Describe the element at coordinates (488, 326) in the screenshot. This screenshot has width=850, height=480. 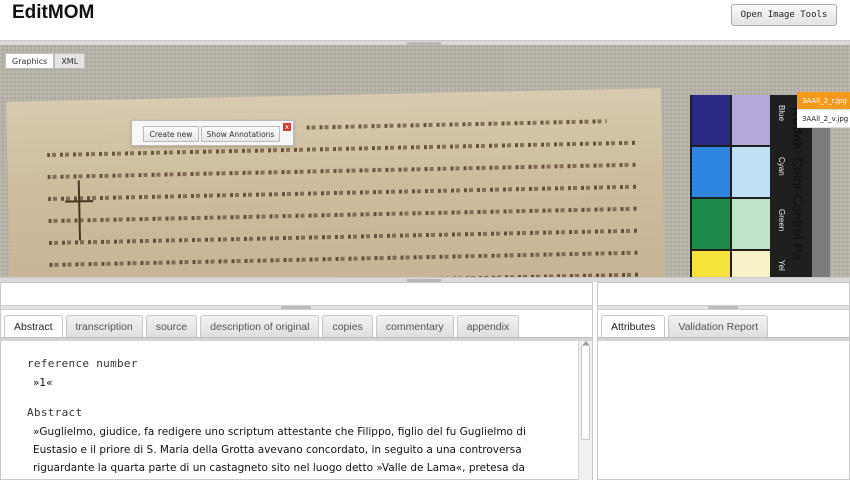
I see `tab-appendix: appendix` at that location.